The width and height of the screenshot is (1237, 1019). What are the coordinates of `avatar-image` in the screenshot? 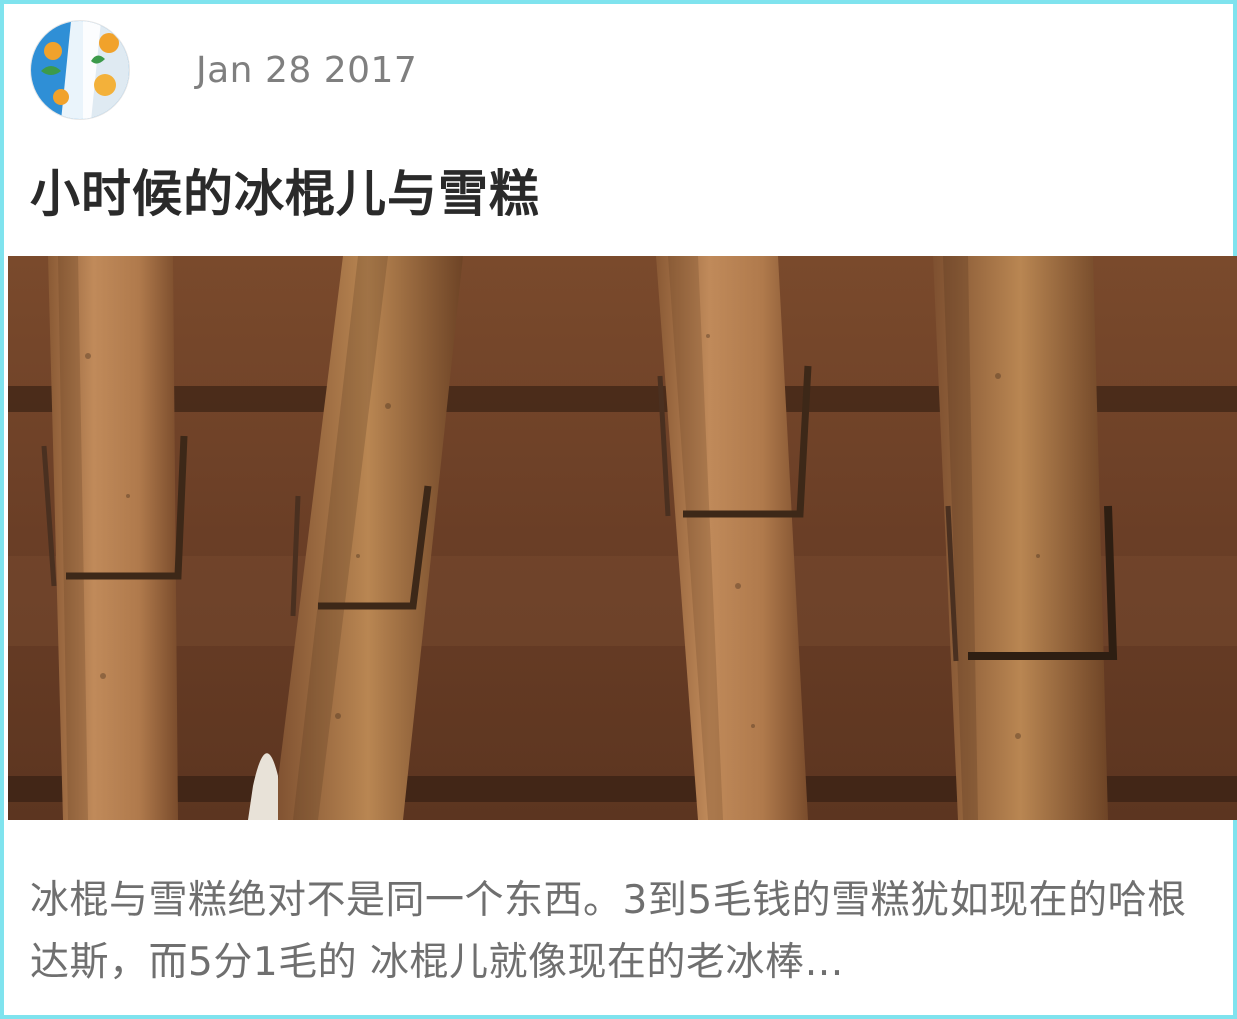 It's located at (80, 70).